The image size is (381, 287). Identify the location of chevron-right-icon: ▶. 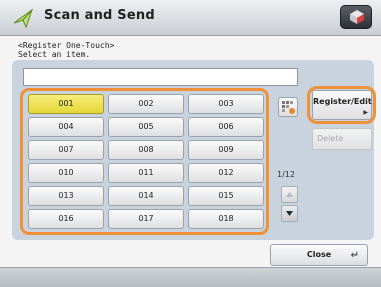
(365, 112).